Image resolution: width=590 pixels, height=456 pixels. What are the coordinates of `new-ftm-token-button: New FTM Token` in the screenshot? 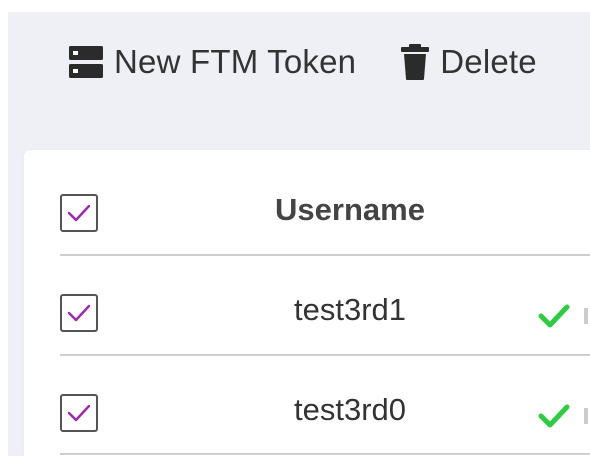 It's located at (212, 62).